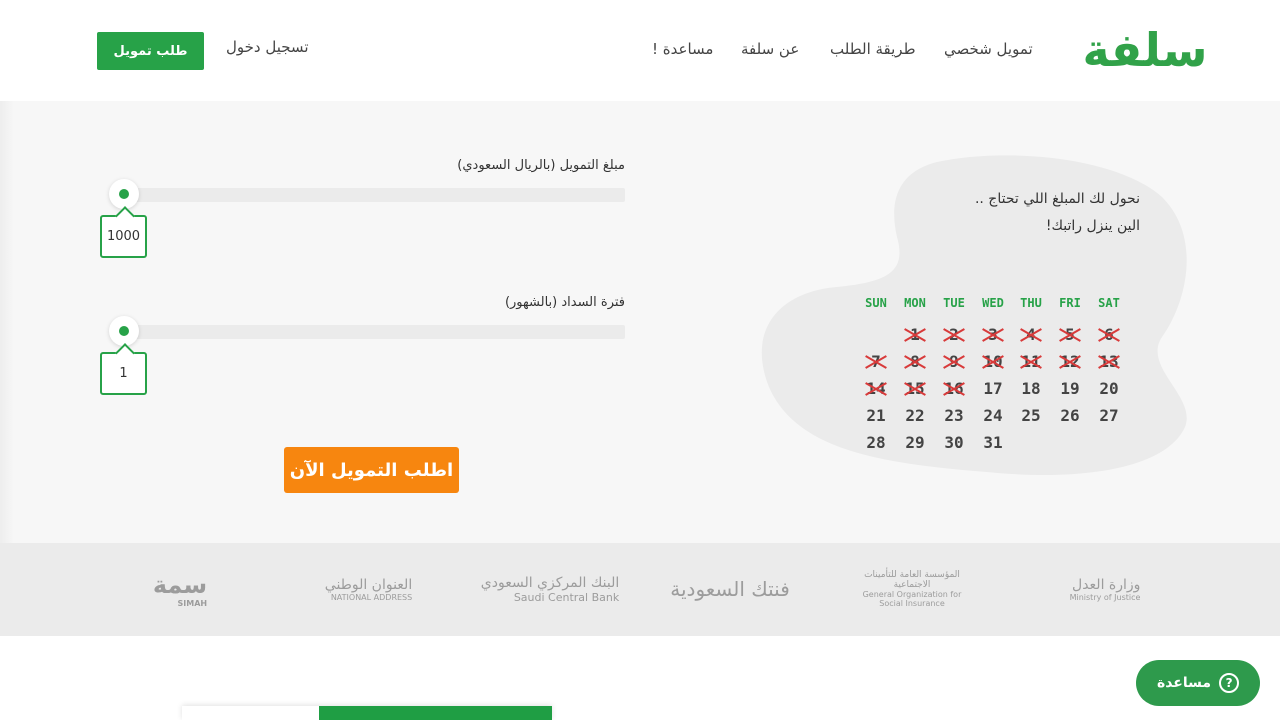 The width and height of the screenshot is (1280, 720). Describe the element at coordinates (564, 302) in the screenshot. I see `period-label: فترة السداد (بالشهور)` at that location.